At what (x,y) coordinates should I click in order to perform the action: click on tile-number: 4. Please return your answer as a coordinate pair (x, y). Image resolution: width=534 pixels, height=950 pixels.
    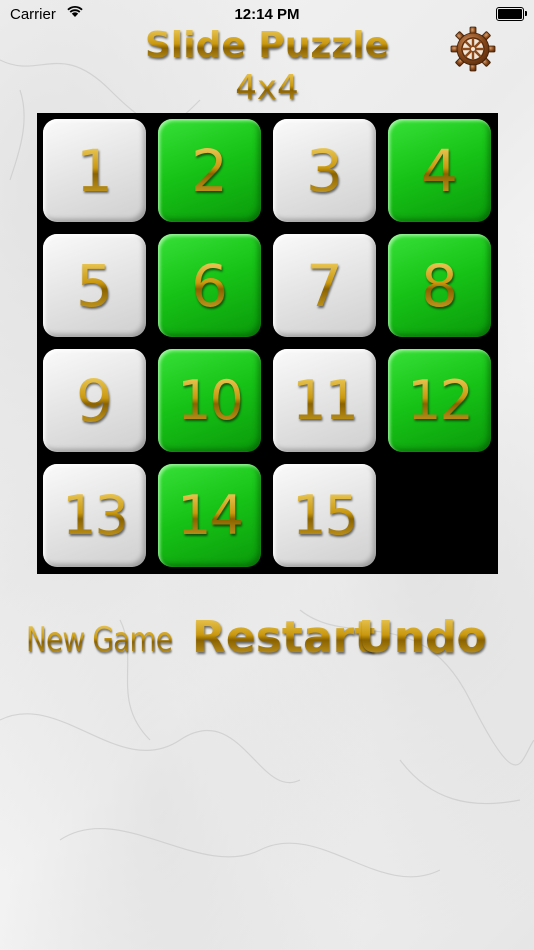
    Looking at the image, I should click on (439, 170).